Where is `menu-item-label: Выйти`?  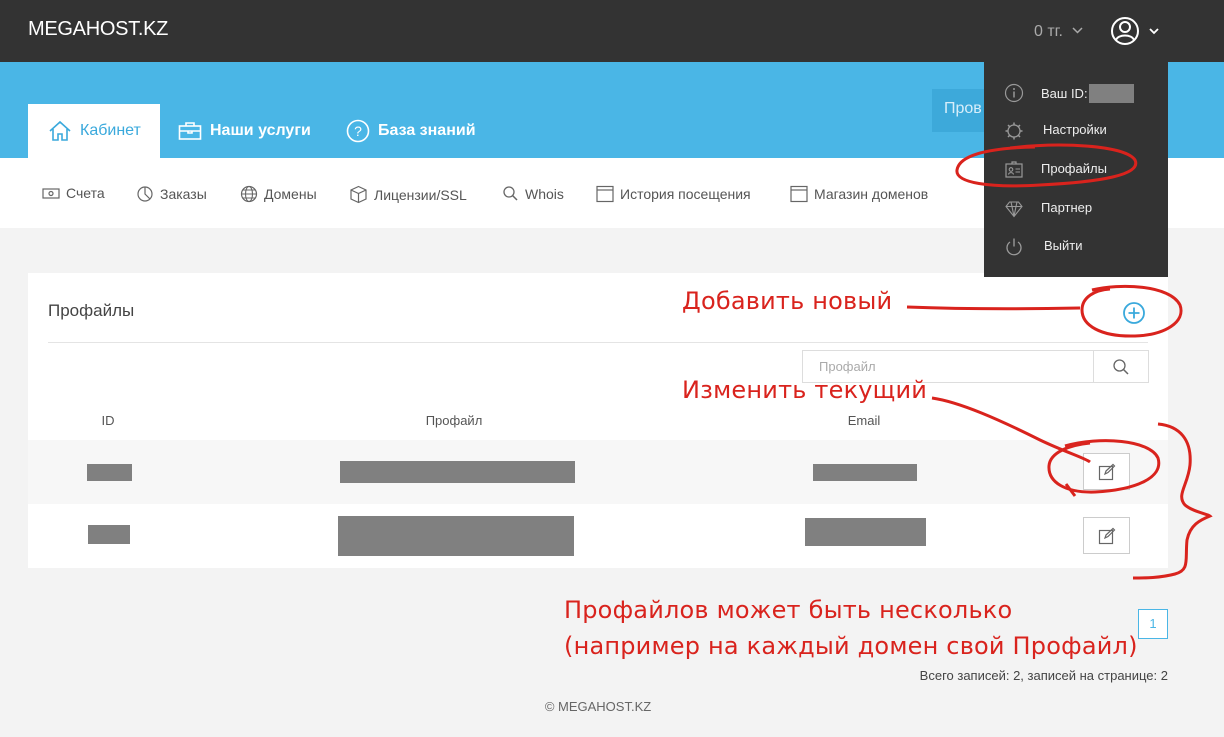
menu-item-label: Выйти is located at coordinates (1063, 245).